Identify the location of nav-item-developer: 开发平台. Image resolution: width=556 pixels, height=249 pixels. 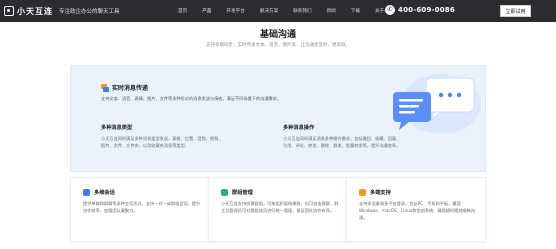
(235, 11).